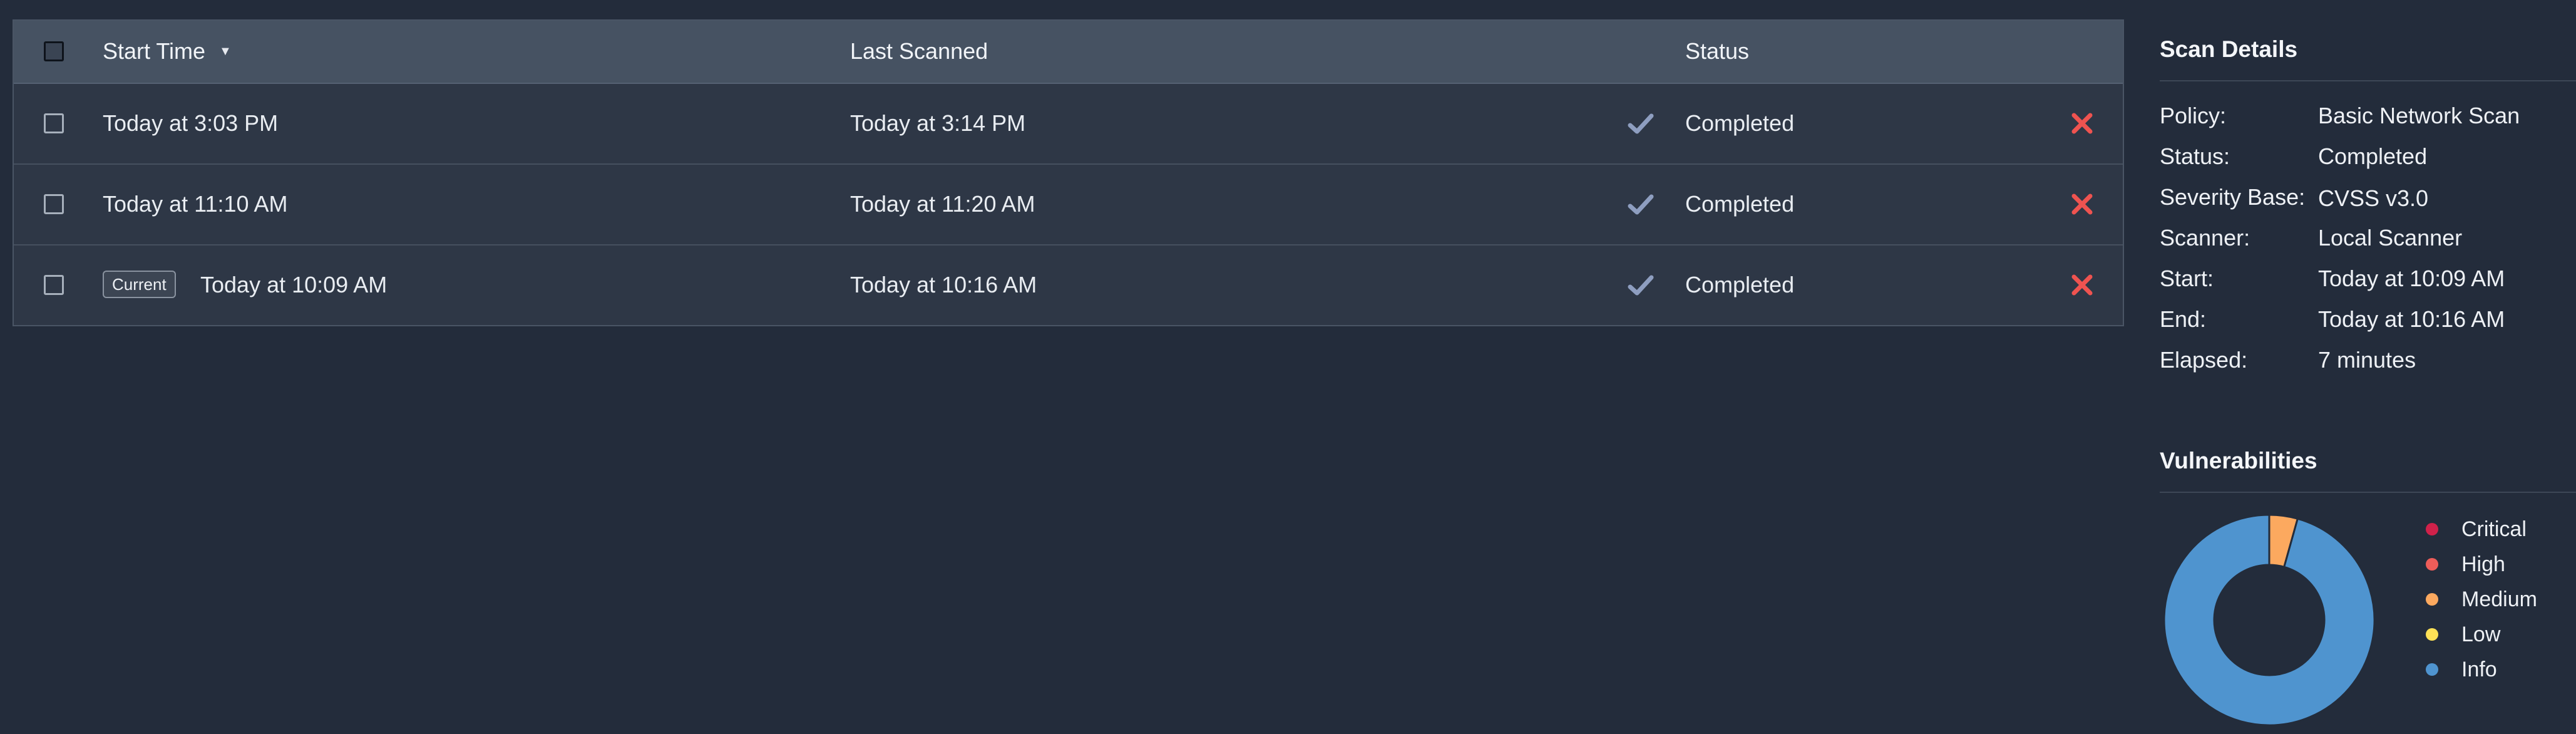 The width and height of the screenshot is (2576, 734). I want to click on select-all-checkbox, so click(54, 51).